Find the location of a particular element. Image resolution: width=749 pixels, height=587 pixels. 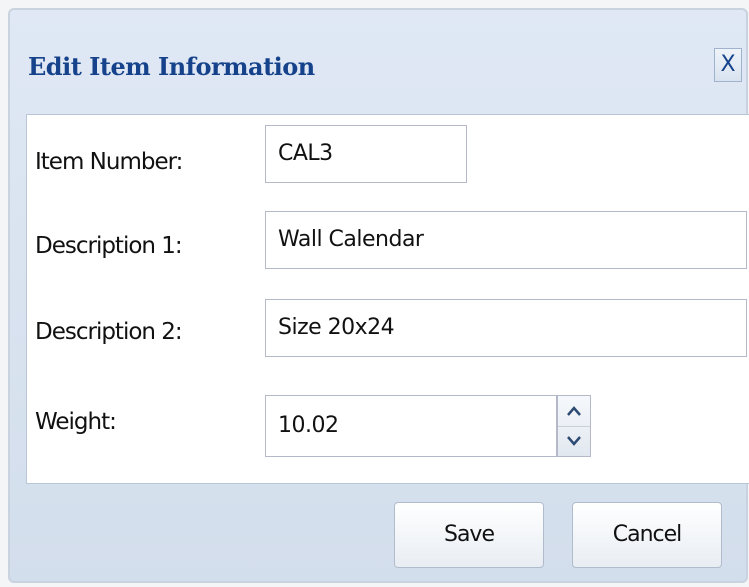

chevron-down-icon is located at coordinates (574, 441).